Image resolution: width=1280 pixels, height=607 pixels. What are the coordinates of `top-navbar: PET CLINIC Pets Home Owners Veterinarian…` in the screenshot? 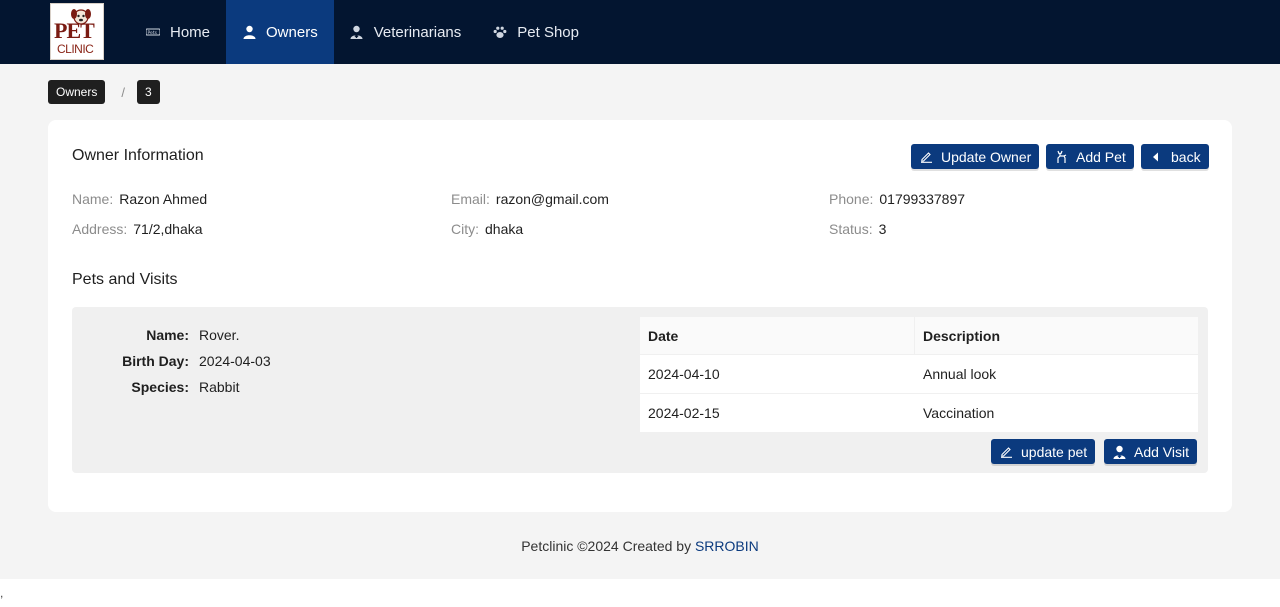 It's located at (640, 32).